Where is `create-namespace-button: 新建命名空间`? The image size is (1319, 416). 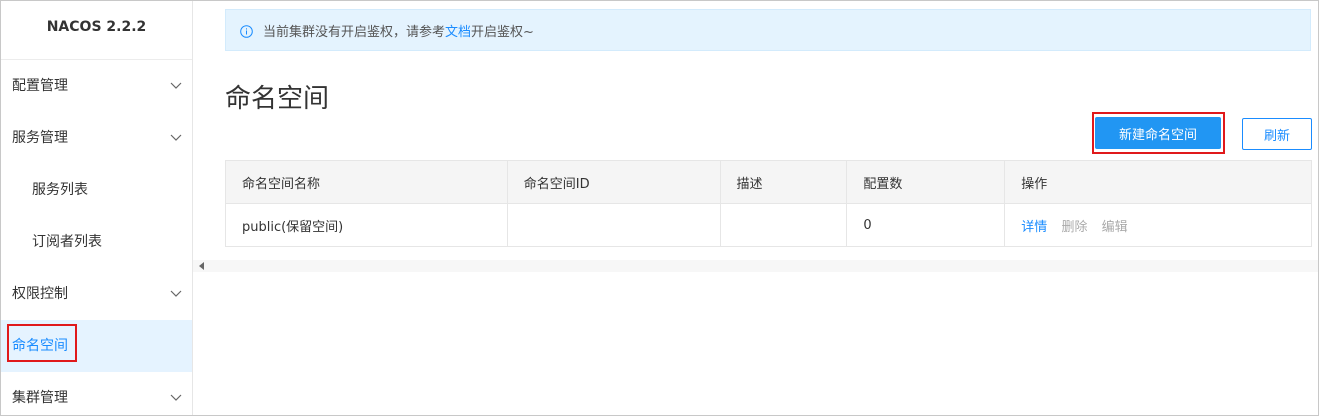 create-namespace-button: 新建命名空间 is located at coordinates (1158, 133).